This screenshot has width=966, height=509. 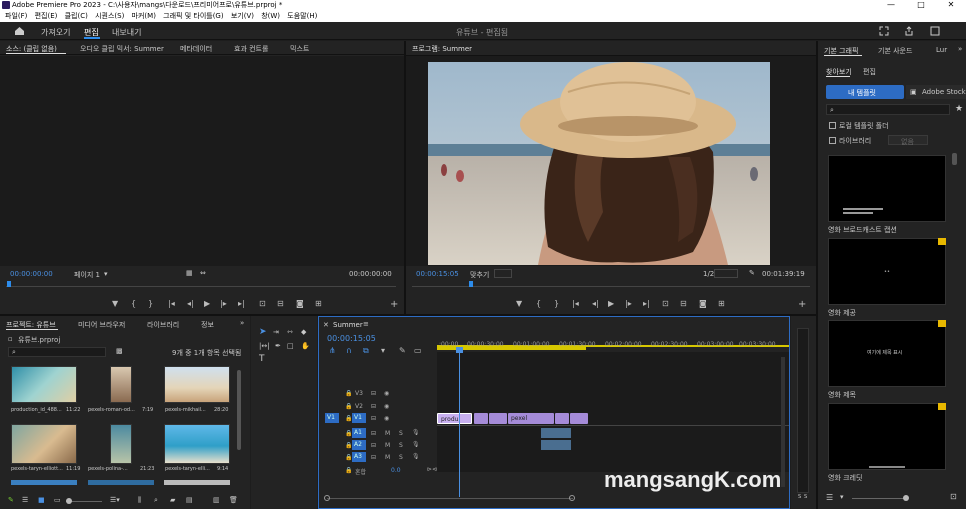 I want to click on share-icon, so click(x=909, y=31).